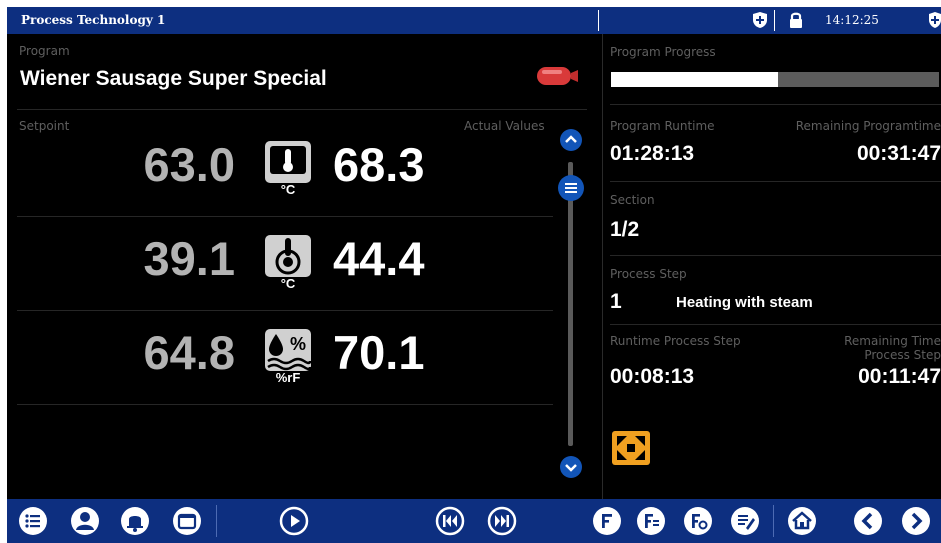  Describe the element at coordinates (288, 350) in the screenshot. I see `humidity-icon: %` at that location.